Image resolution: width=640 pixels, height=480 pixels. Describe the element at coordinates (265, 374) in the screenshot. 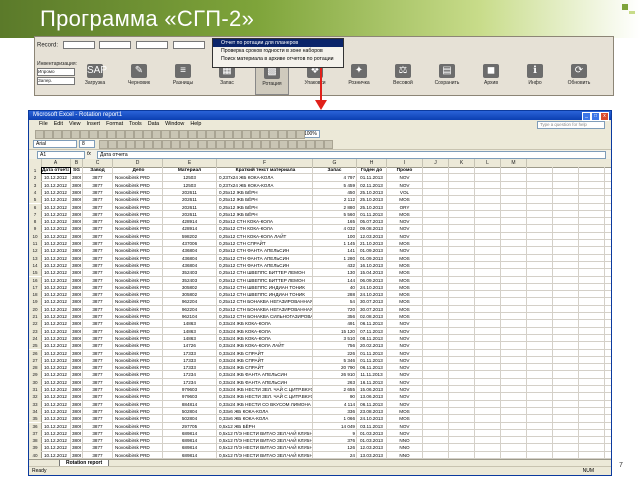

I see `table-cell: 0,33x24 ЖБ ФАНТА АПЕЛЬСИН` at that location.